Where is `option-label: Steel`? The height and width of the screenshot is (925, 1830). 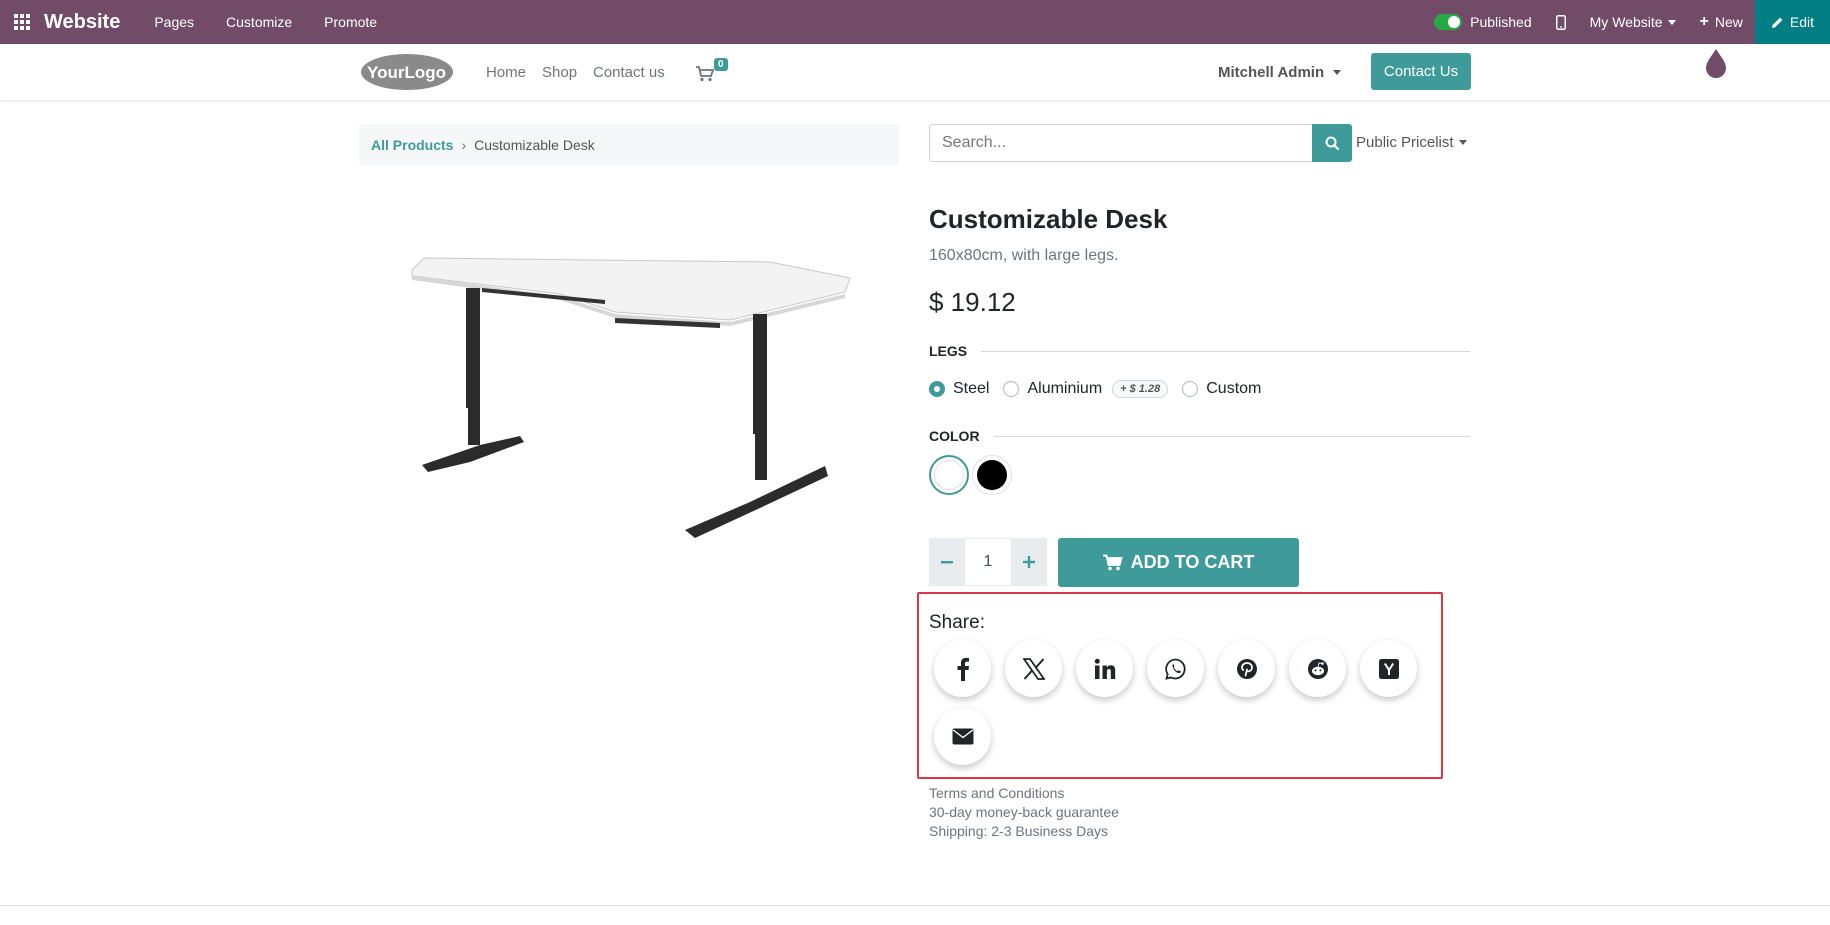 option-label: Steel is located at coordinates (971, 388).